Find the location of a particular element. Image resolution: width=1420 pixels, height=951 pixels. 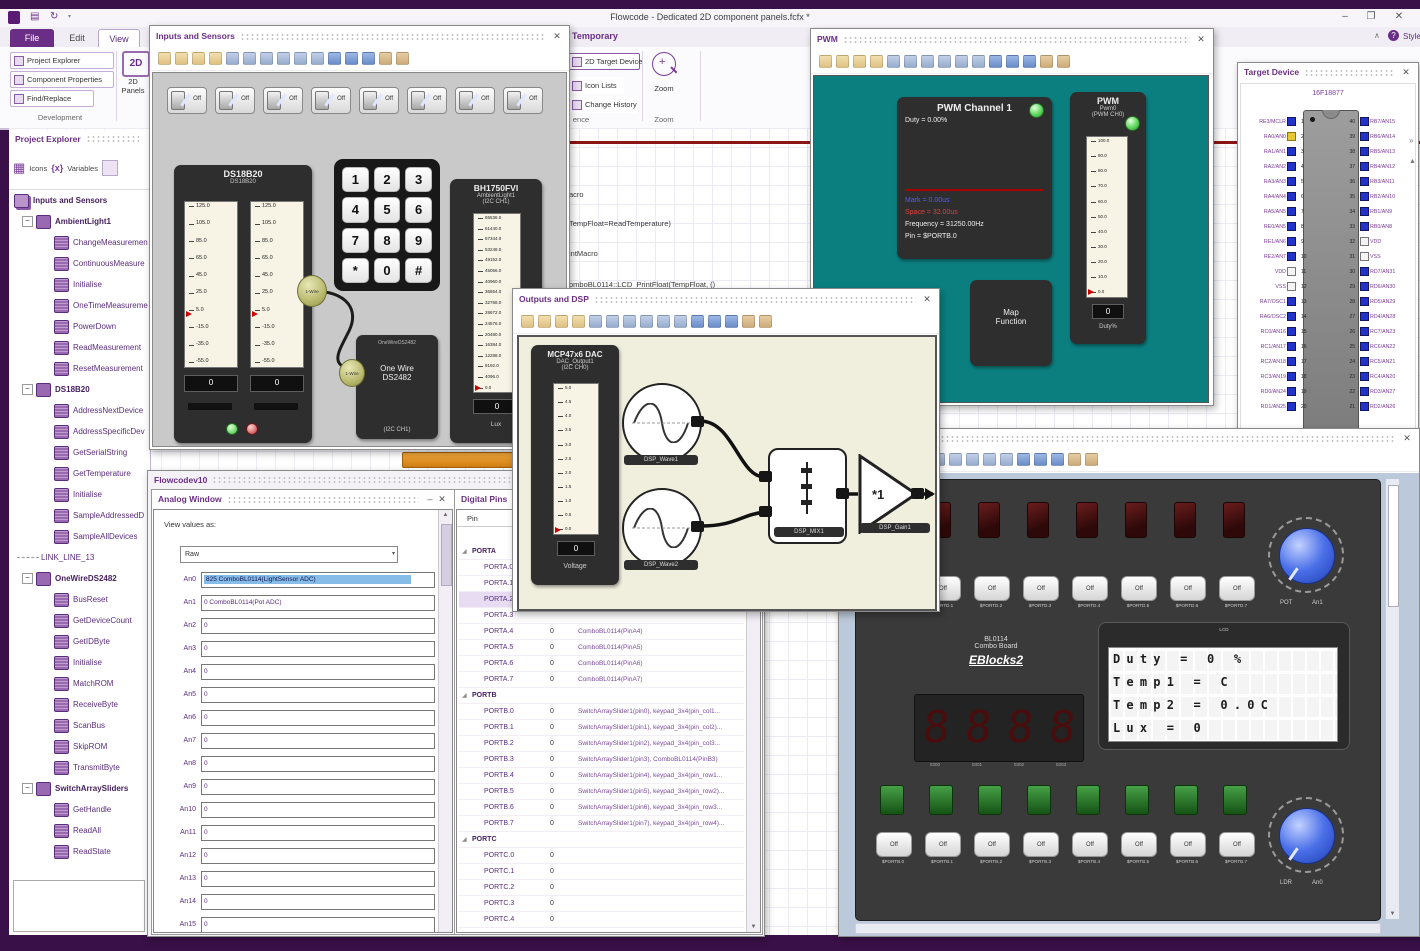

tree-item: DS18B20 is located at coordinates (79, 389).